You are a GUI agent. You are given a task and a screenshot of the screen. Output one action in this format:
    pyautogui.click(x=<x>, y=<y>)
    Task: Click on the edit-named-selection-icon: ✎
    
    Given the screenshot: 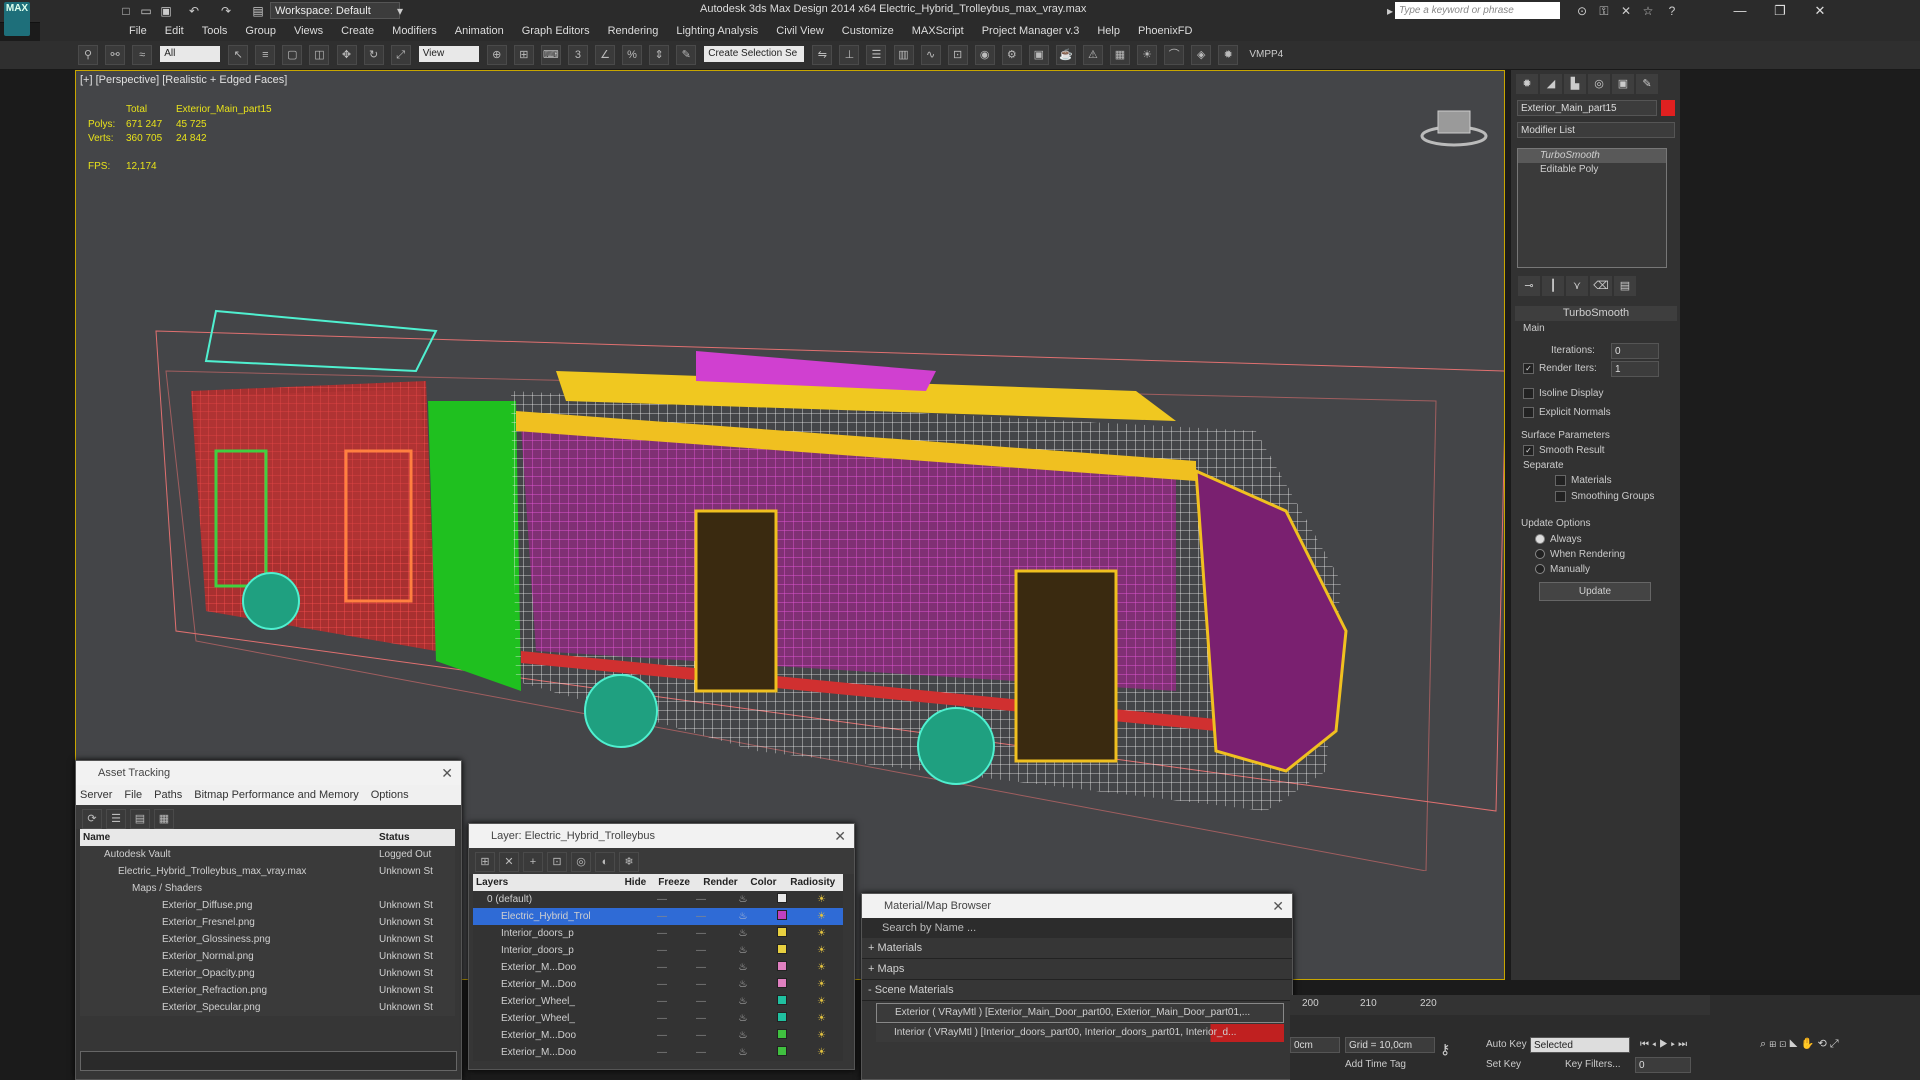 What is the action you would take?
    pyautogui.click(x=686, y=55)
    